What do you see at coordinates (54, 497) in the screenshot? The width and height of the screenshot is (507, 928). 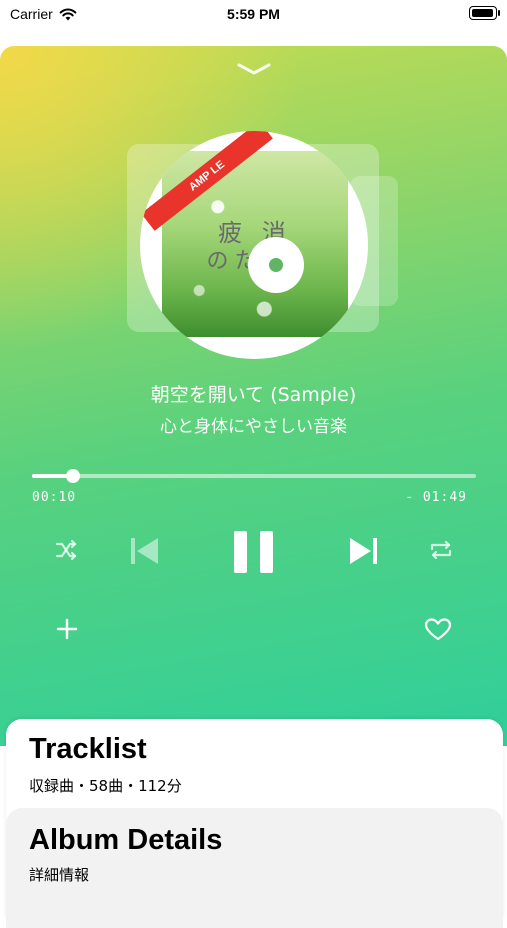 I see `elapsed-time: 00:10` at bounding box center [54, 497].